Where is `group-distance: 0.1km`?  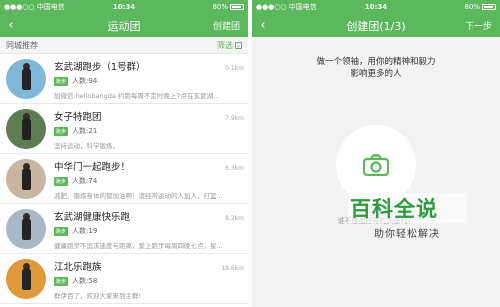 group-distance: 0.1km is located at coordinates (234, 68).